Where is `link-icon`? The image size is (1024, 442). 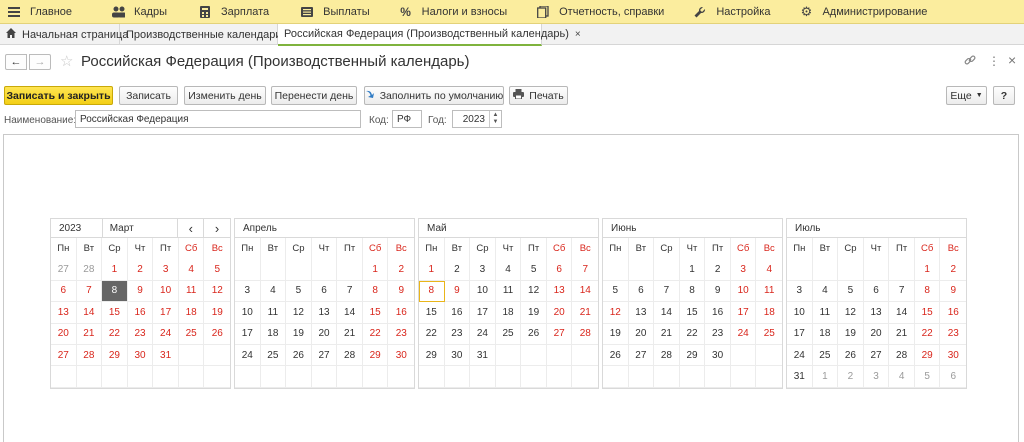
link-icon is located at coordinates (970, 61).